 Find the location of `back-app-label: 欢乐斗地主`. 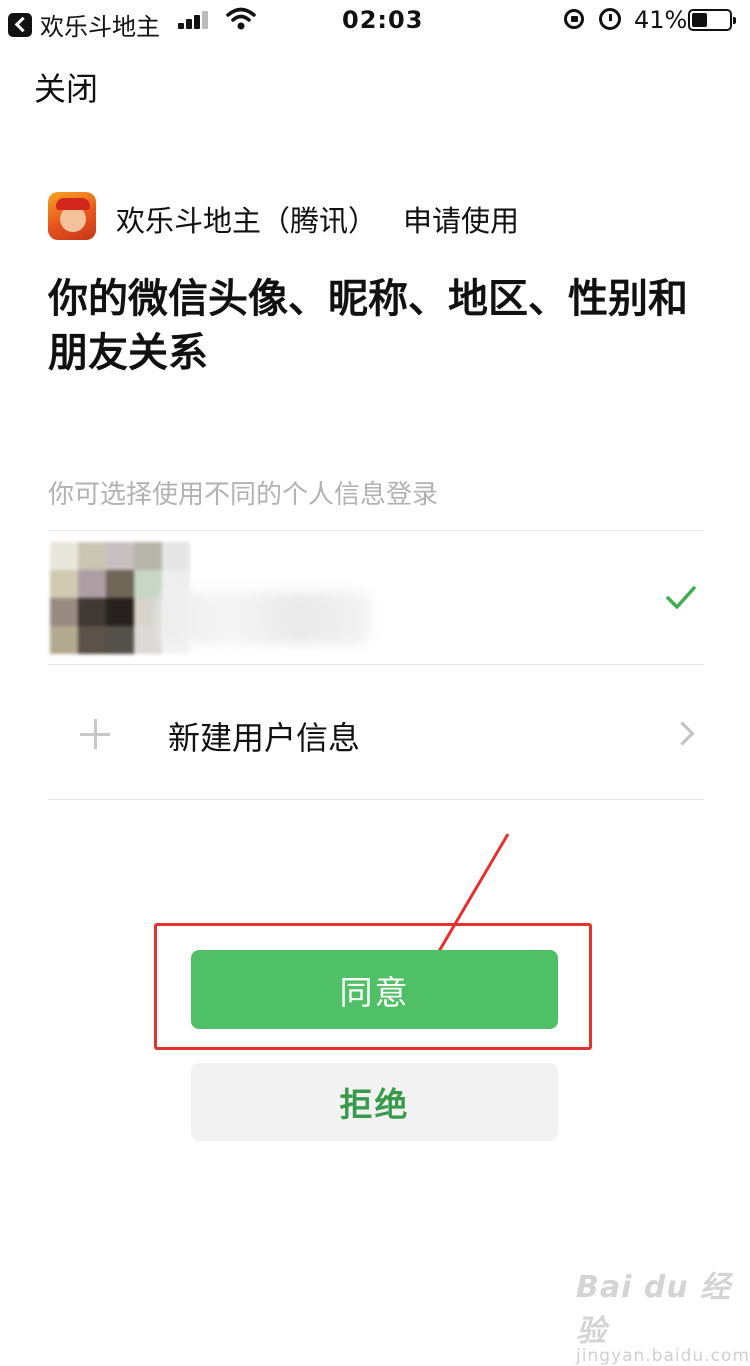

back-app-label: 欢乐斗地主 is located at coordinates (100, 24).